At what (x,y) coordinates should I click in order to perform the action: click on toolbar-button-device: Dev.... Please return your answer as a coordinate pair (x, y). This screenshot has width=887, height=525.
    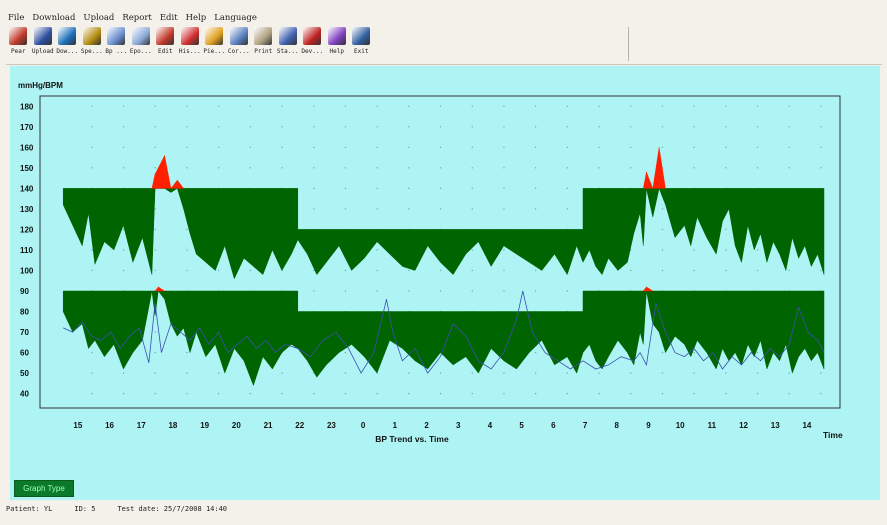
    Looking at the image, I should click on (312, 44).